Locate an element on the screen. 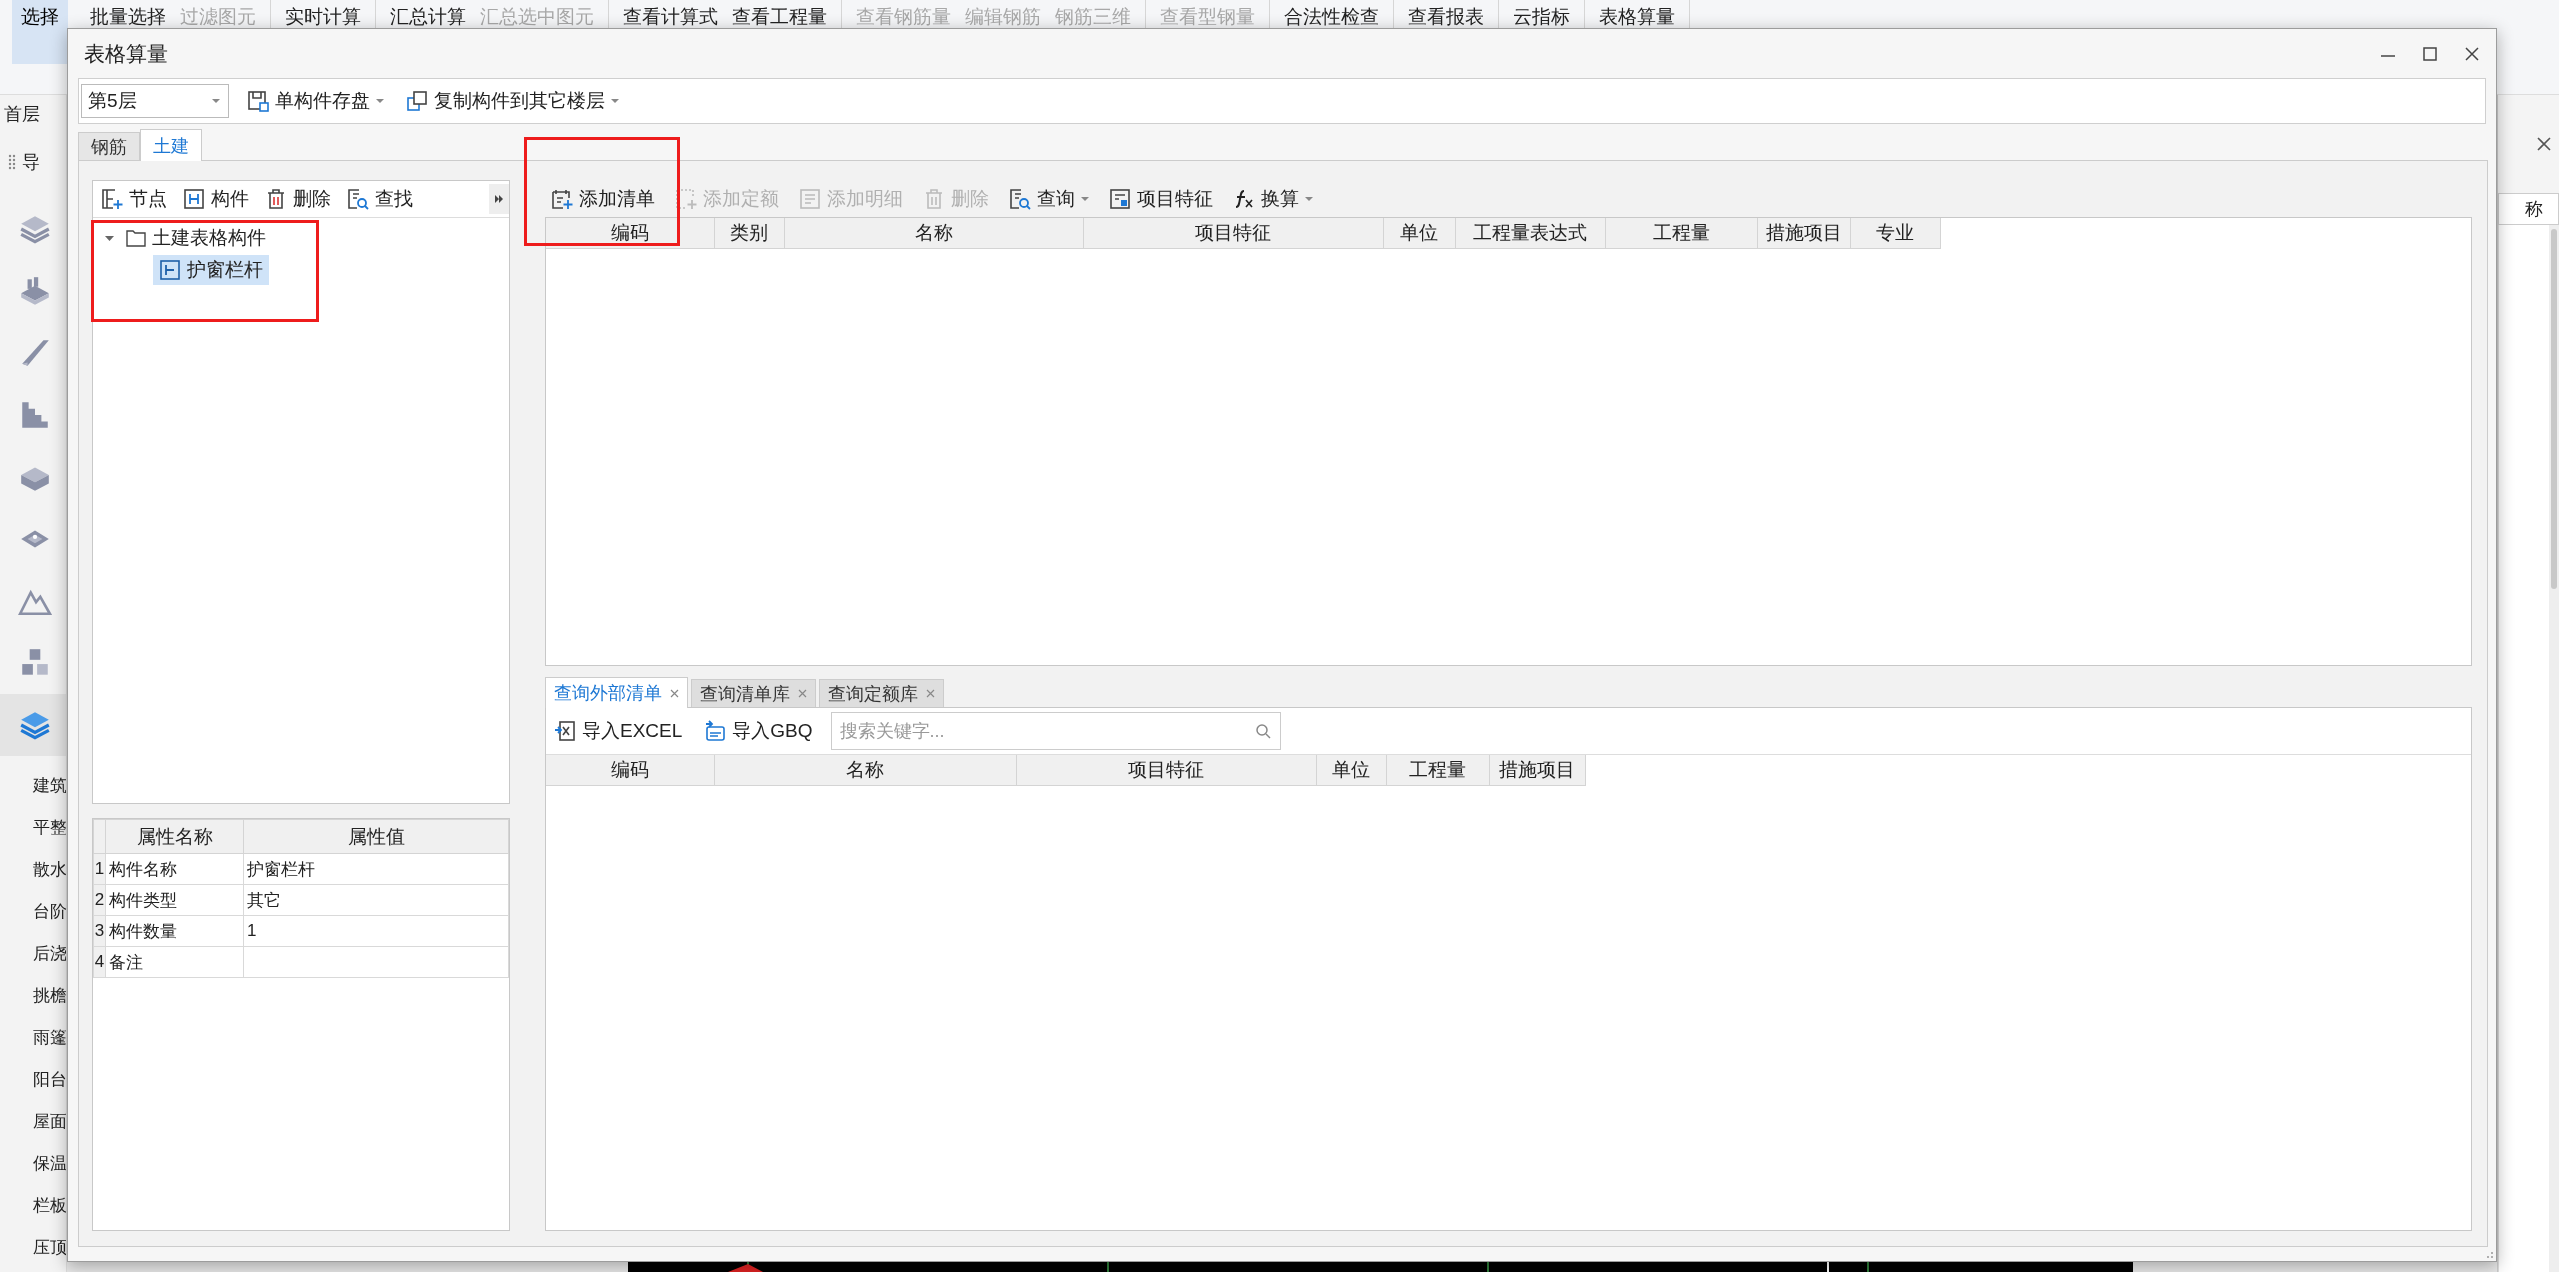 This screenshot has width=2559, height=1272. category-item: 屋面 is located at coordinates (49, 1121).